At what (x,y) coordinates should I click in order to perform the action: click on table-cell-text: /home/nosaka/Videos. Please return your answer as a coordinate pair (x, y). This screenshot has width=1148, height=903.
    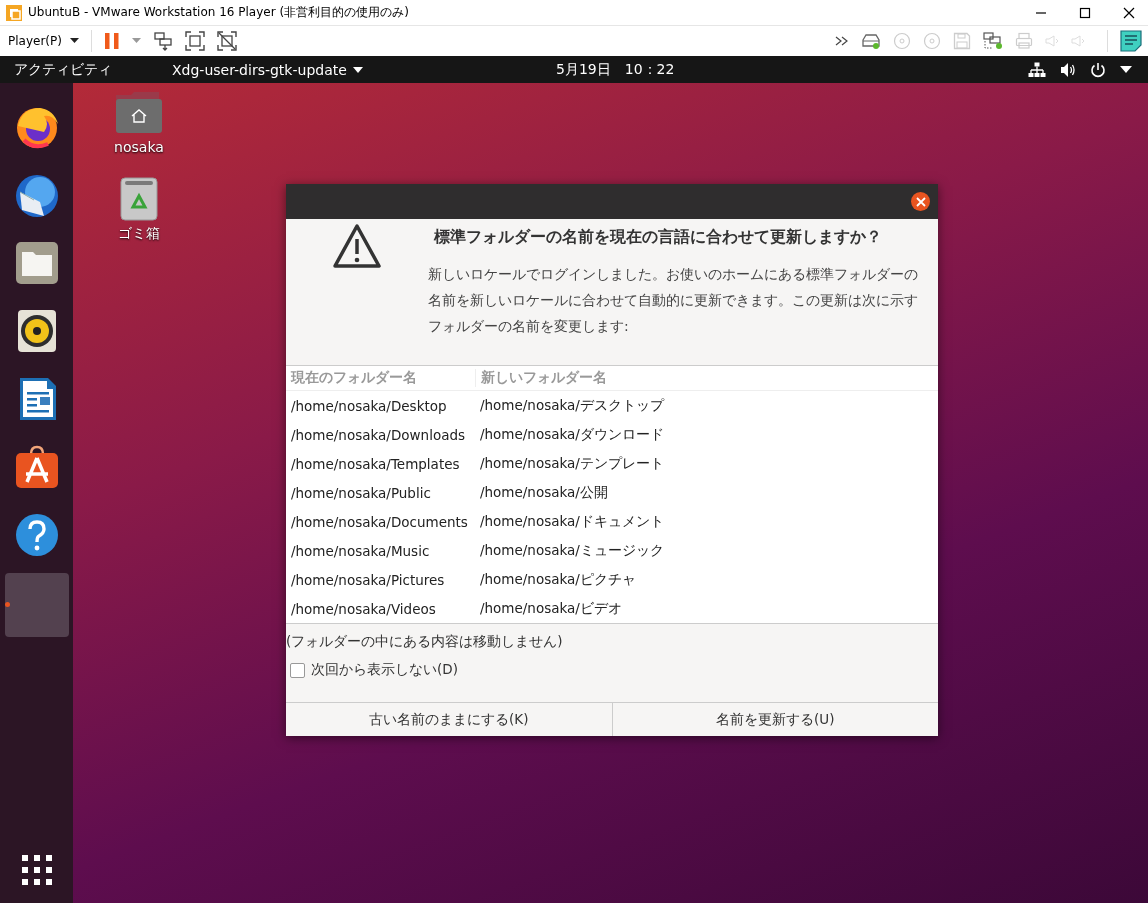
    Looking at the image, I should click on (363, 608).